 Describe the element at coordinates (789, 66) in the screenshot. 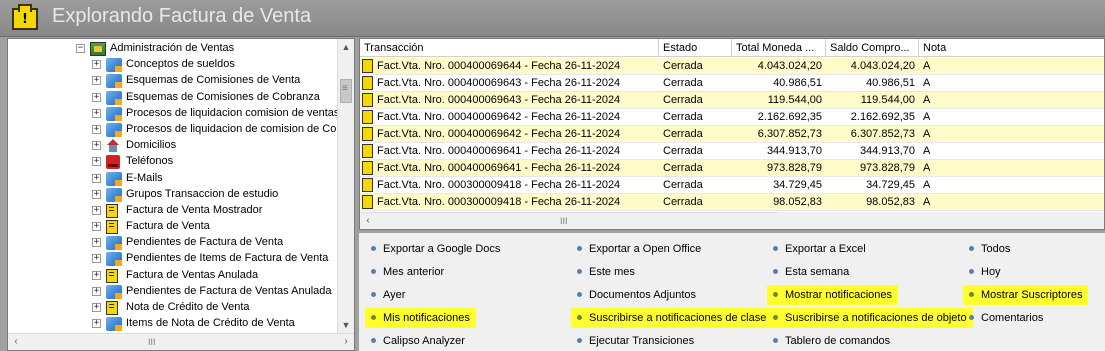

I see `cell-total: 4.043.024,20` at that location.